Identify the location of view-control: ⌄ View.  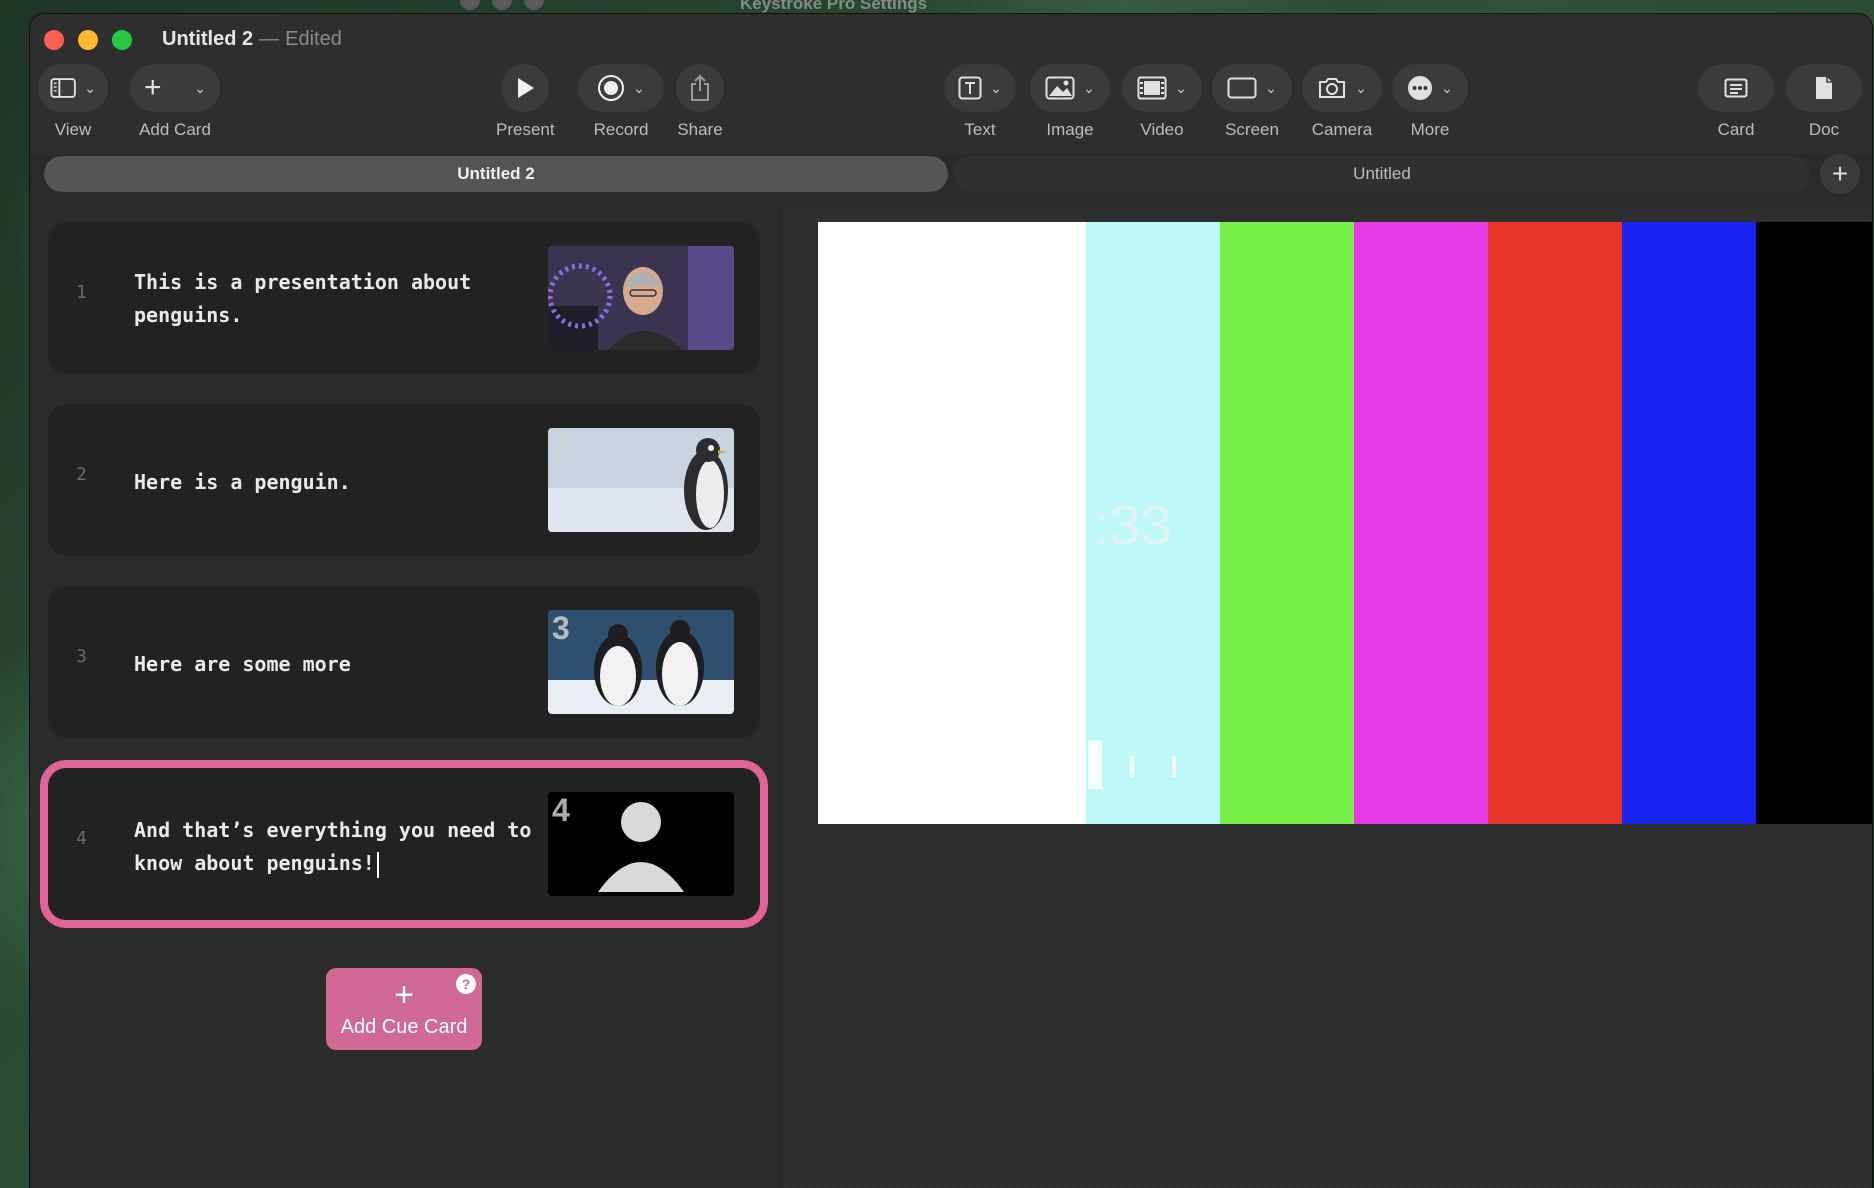
(73, 102).